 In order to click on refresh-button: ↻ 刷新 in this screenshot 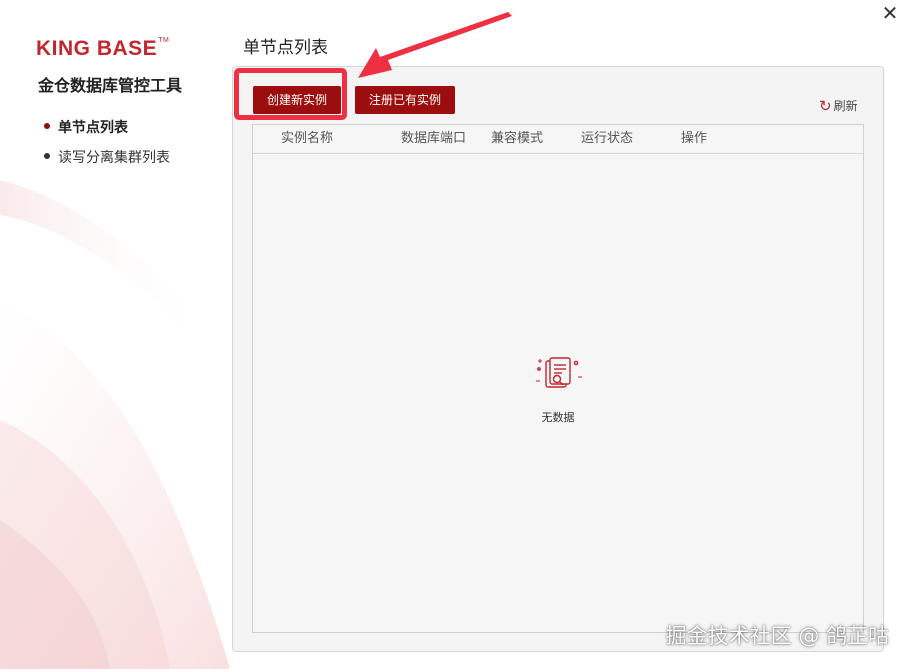, I will do `click(838, 106)`.